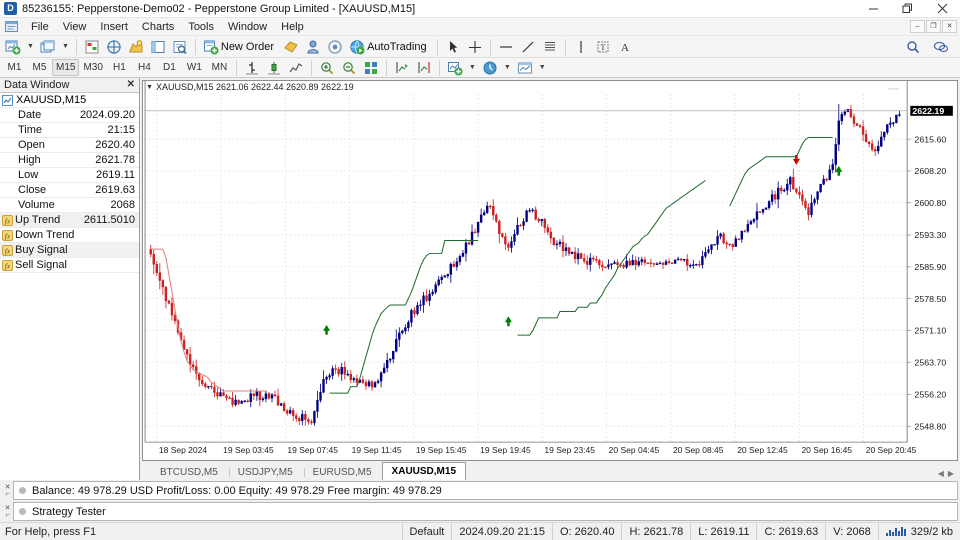 Image resolution: width=960 pixels, height=540 pixels. What do you see at coordinates (913, 47) in the screenshot?
I see `search-button` at bounding box center [913, 47].